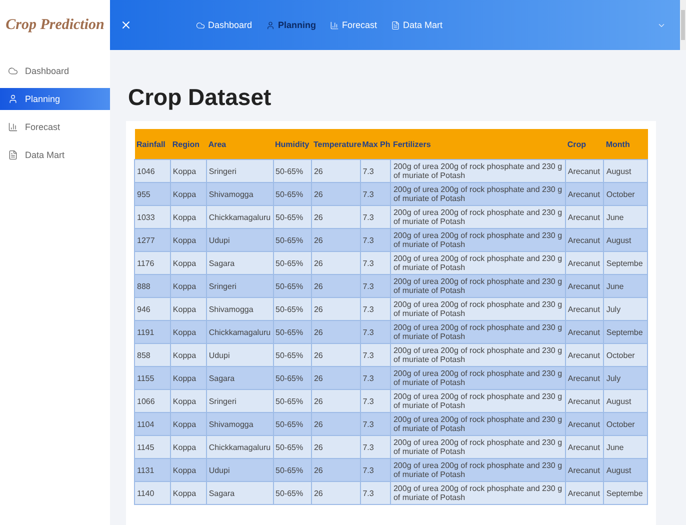 The image size is (686, 525). What do you see at coordinates (291, 25) in the screenshot?
I see `nav-link: Planning` at bounding box center [291, 25].